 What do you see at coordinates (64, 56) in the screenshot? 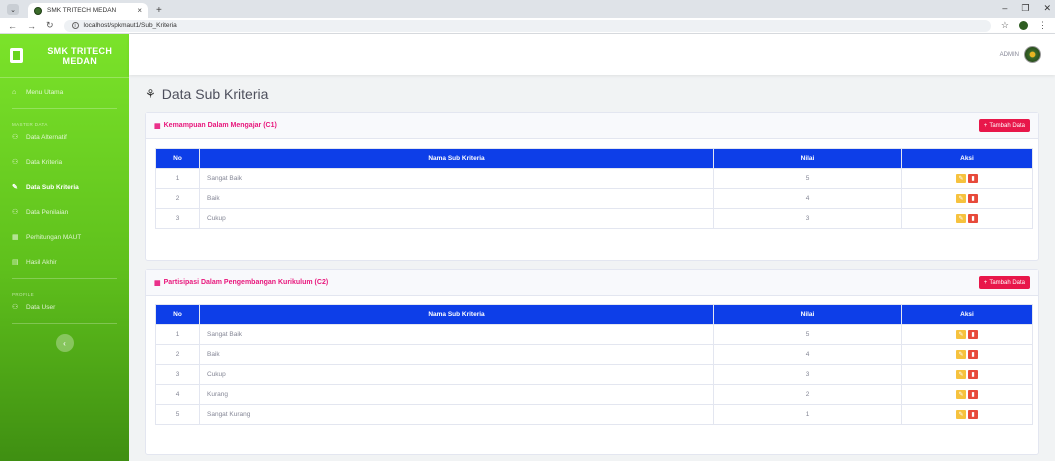
I see `brand: SMK TRITECH MEDAN` at bounding box center [64, 56].